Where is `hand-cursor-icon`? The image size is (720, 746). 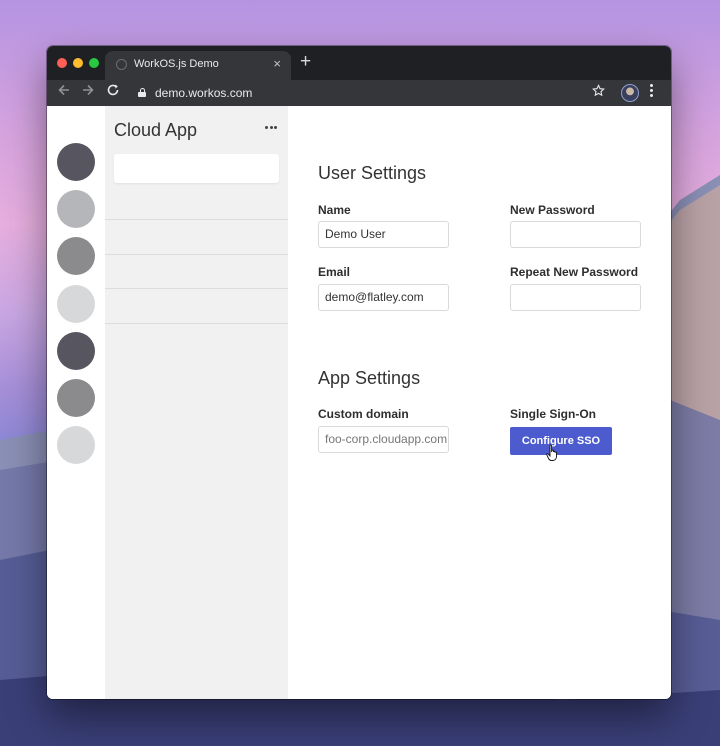
hand-cursor-icon is located at coordinates (551, 452).